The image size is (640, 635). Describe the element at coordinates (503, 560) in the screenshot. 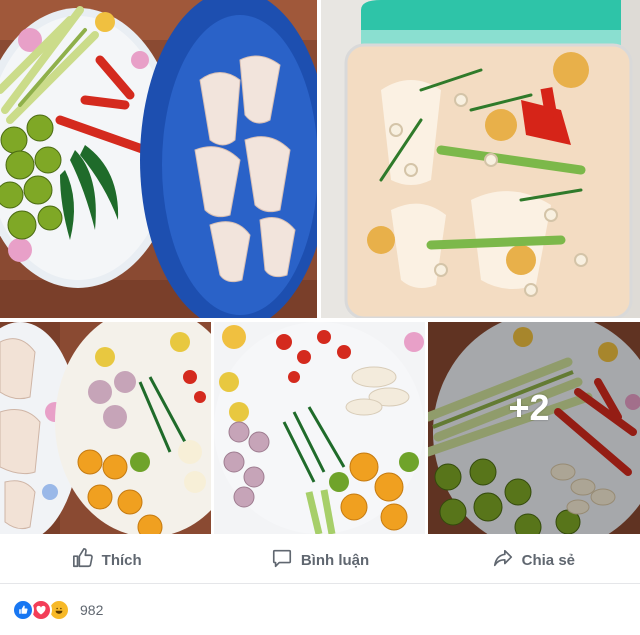

I see `share-icon` at that location.